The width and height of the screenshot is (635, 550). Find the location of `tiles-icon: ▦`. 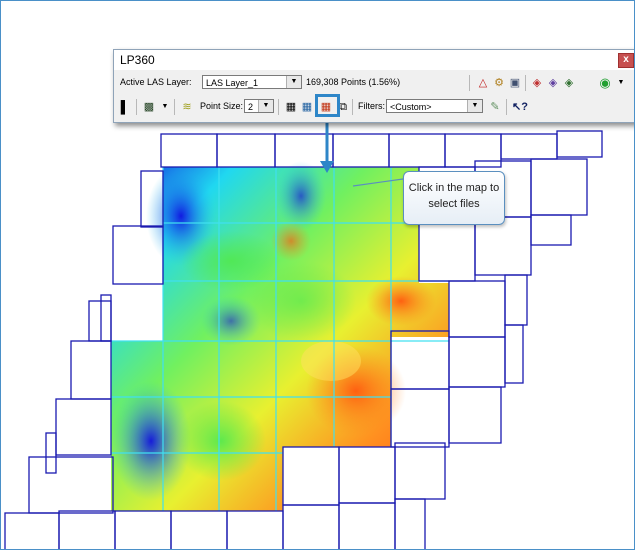

tiles-icon: ▦ is located at coordinates (307, 107).